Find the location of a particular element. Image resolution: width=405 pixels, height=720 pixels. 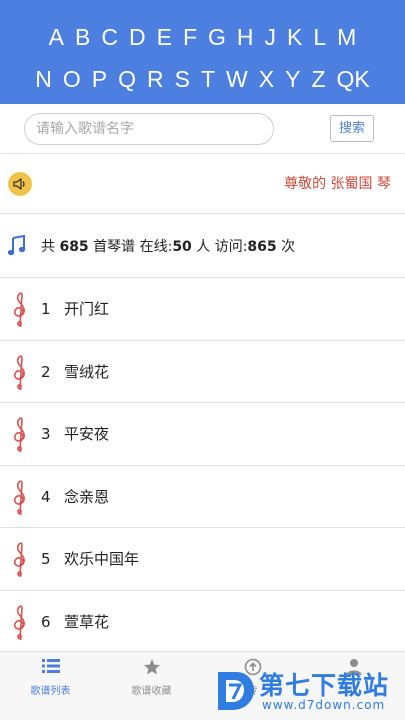

stats-text: 共 685 首琴谱 在线:50 人 访问:865 次 is located at coordinates (168, 247).